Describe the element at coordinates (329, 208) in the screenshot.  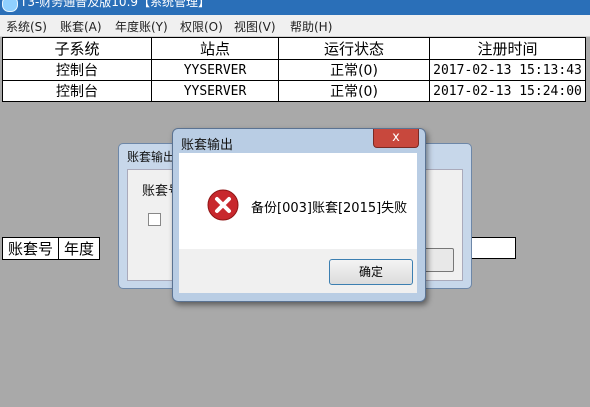
I see `error-message-text: 备份[003]账套[2015]失败` at that location.